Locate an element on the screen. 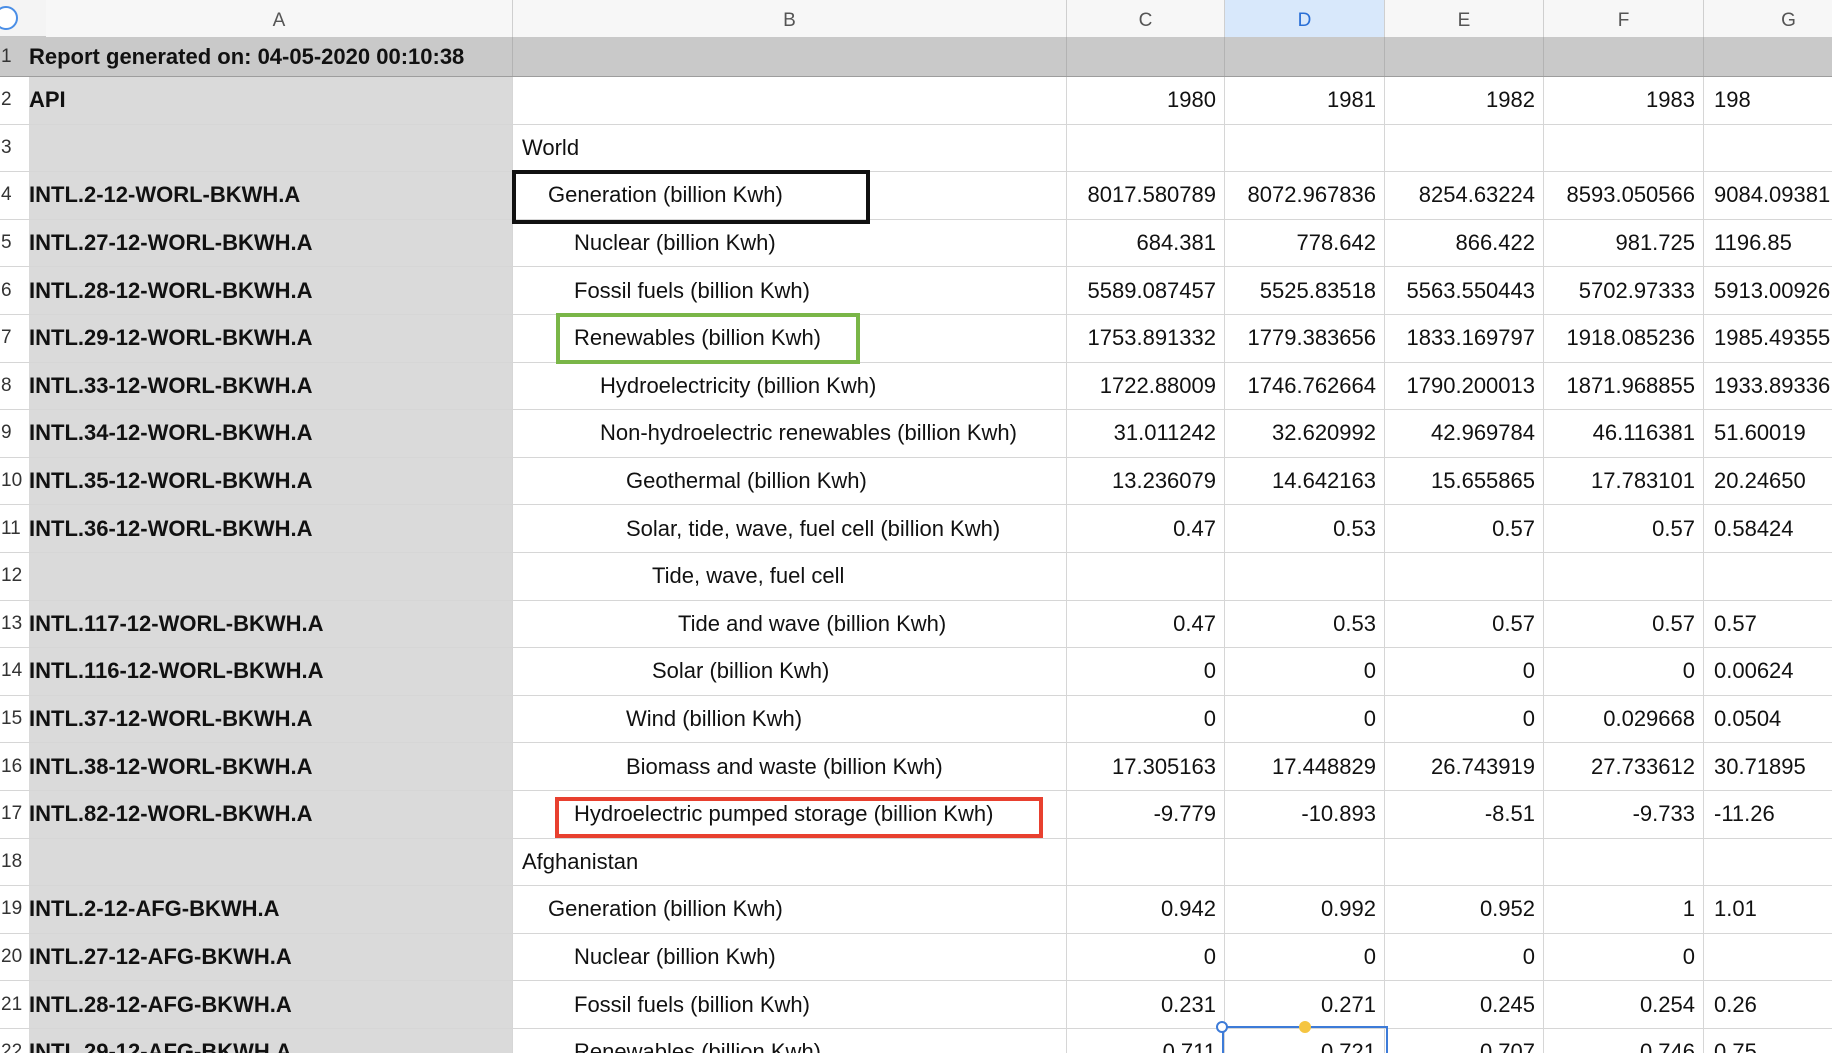  row-number: 17 is located at coordinates (14, 814).